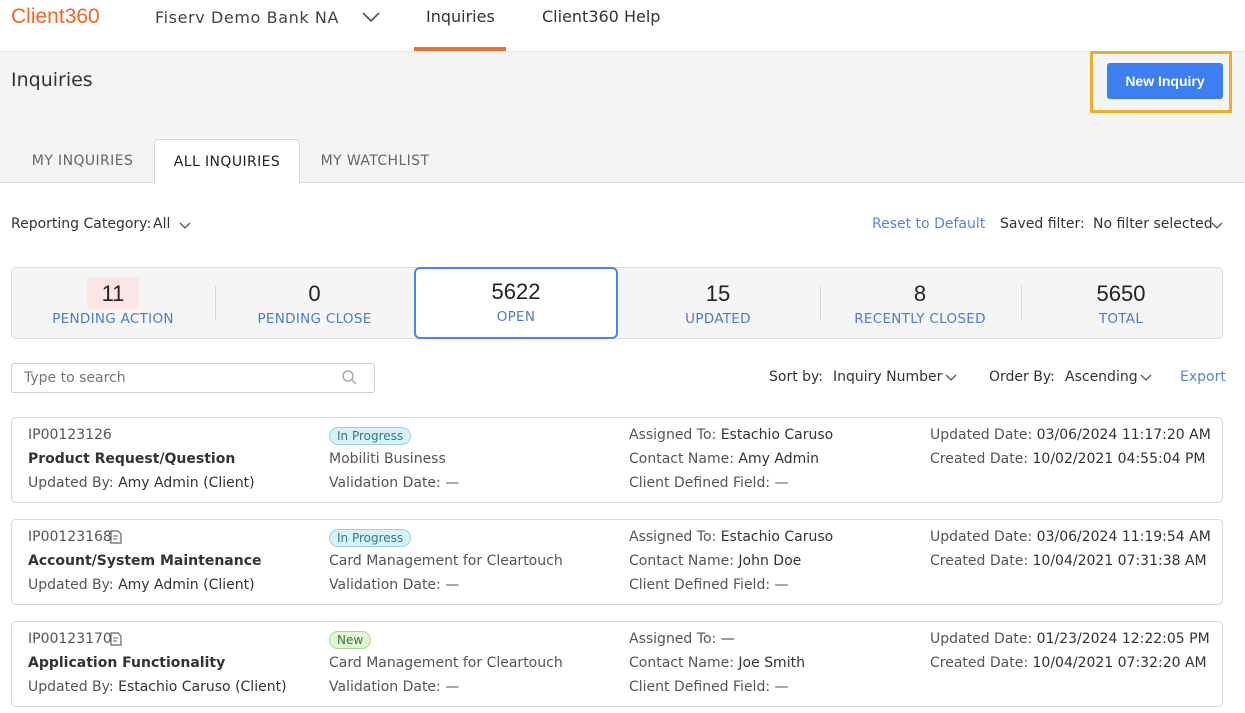 The width and height of the screenshot is (1245, 713). What do you see at coordinates (1042, 224) in the screenshot?
I see `saved-filter-label: Saved filter:` at bounding box center [1042, 224].